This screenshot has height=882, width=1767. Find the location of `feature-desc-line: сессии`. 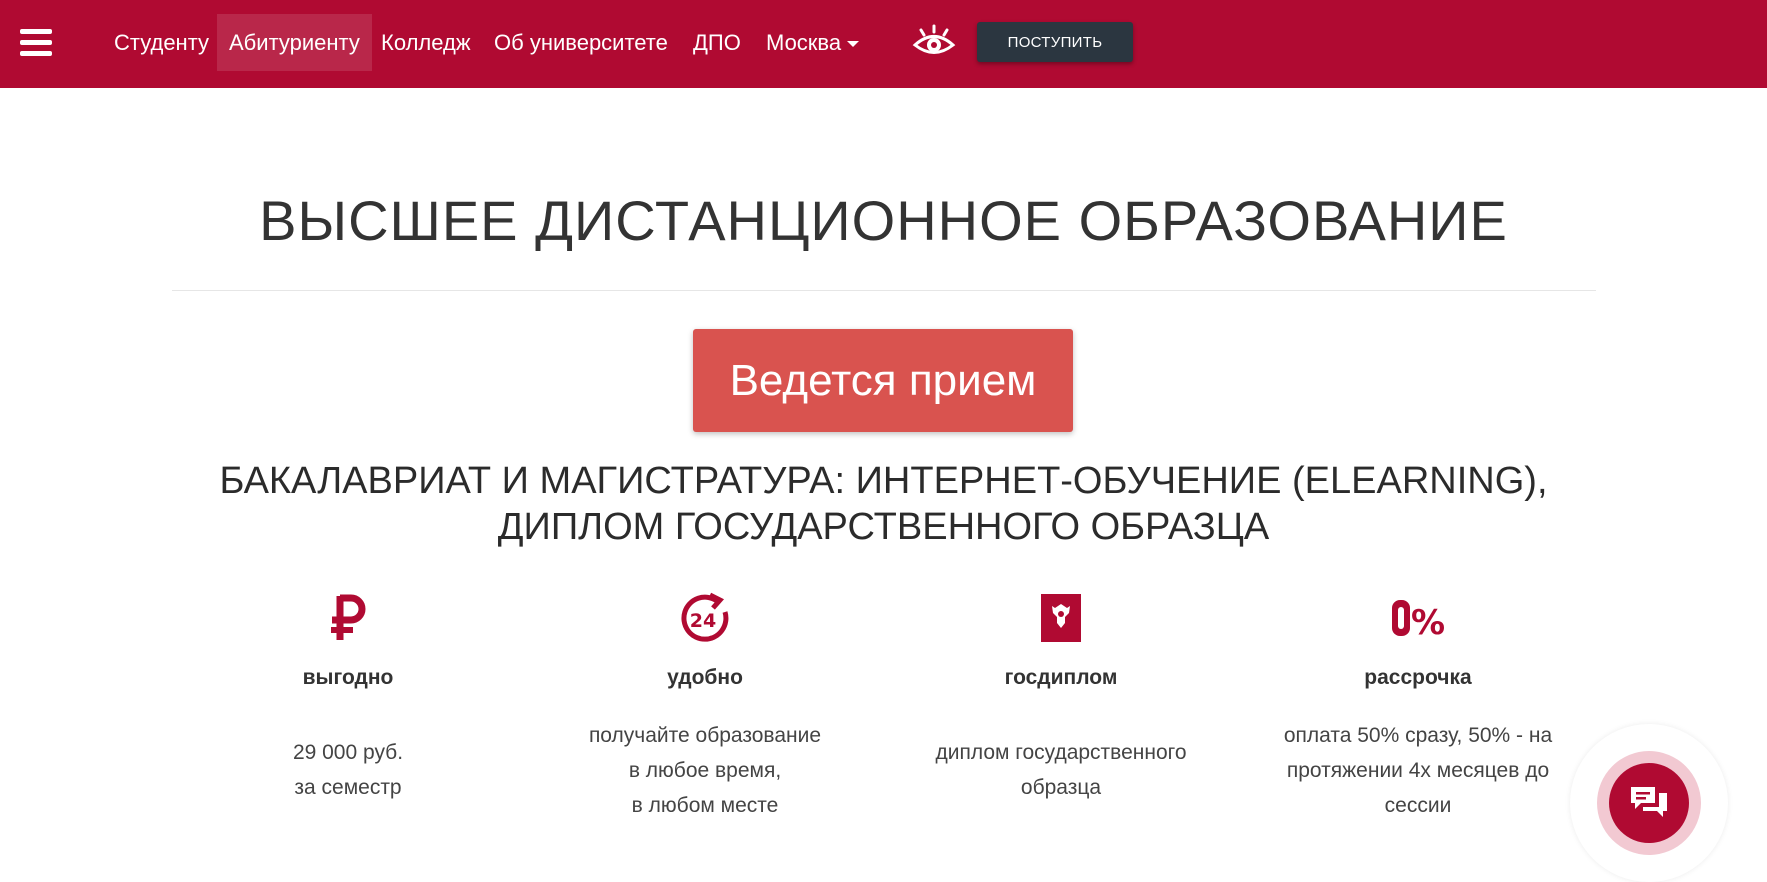

feature-desc-line: сессии is located at coordinates (1418, 805).